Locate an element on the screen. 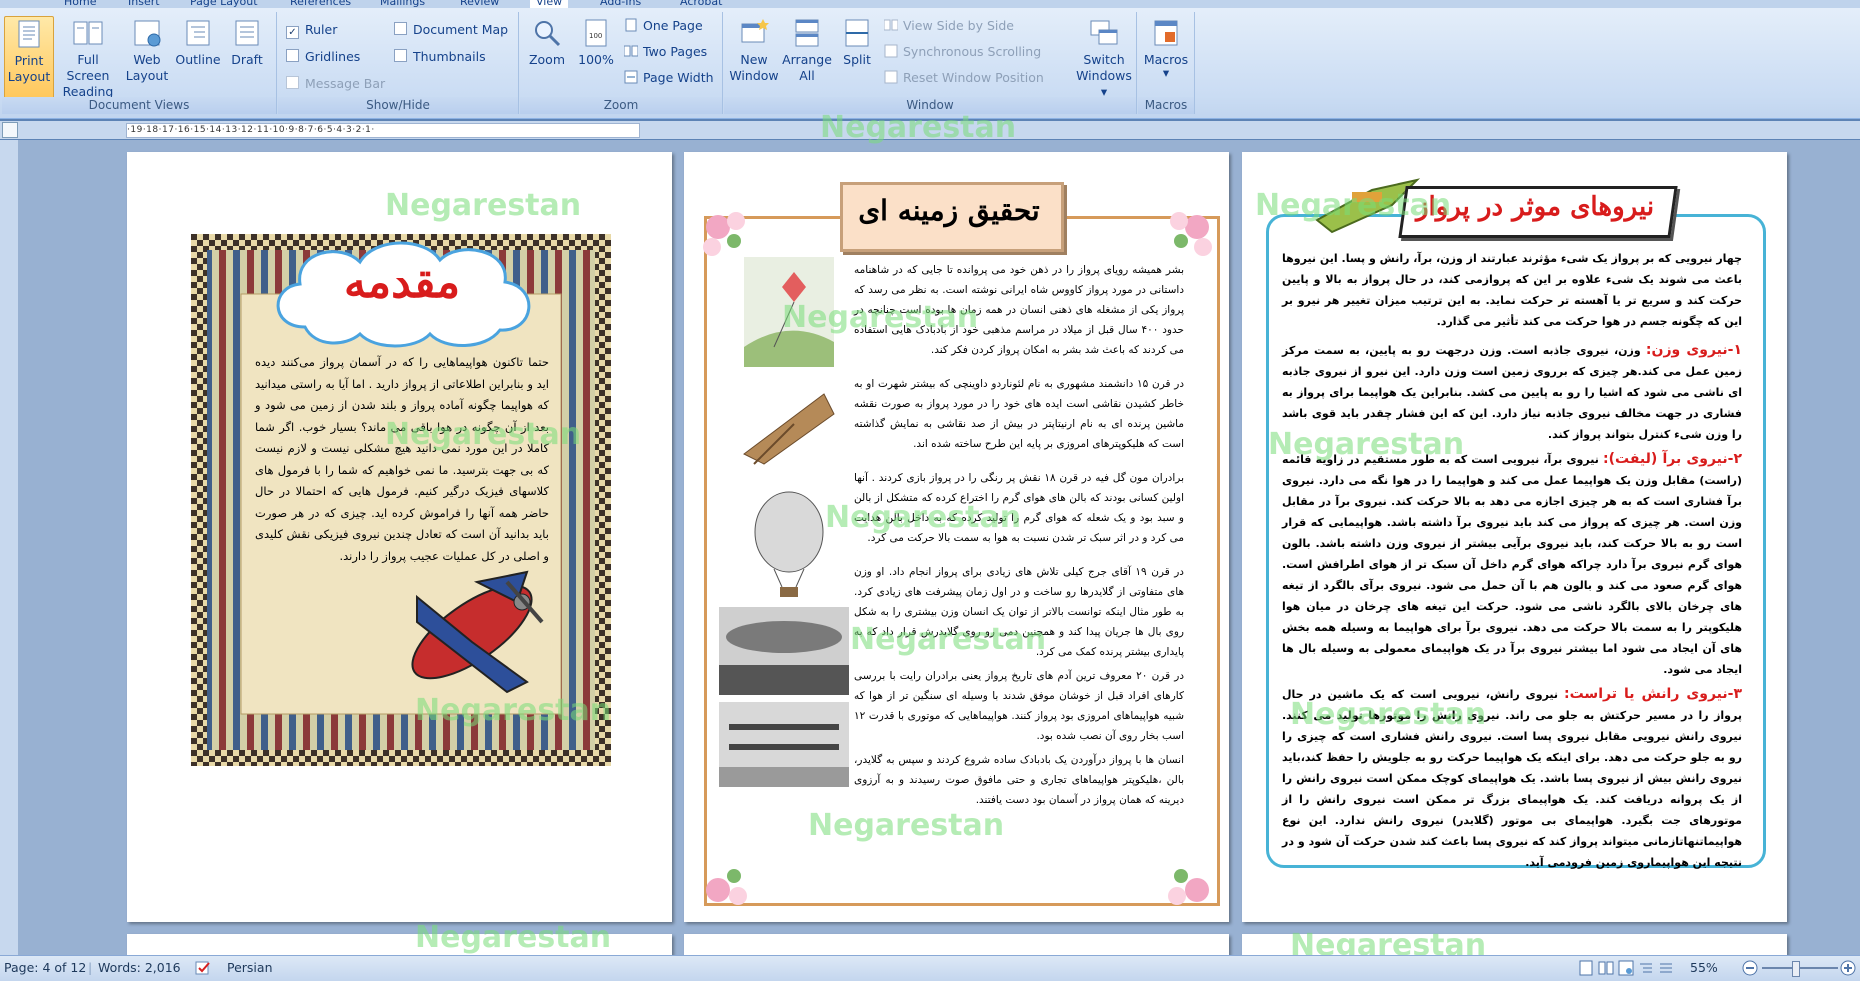 This screenshot has height=981, width=1860. tab-page-layout: Page Layout is located at coordinates (224, 4).